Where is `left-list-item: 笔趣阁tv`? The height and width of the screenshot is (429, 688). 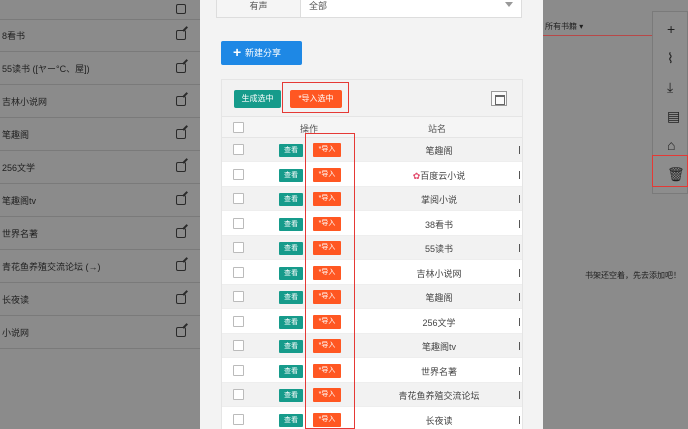
left-list-item: 笔趣阁tv is located at coordinates (100, 201).